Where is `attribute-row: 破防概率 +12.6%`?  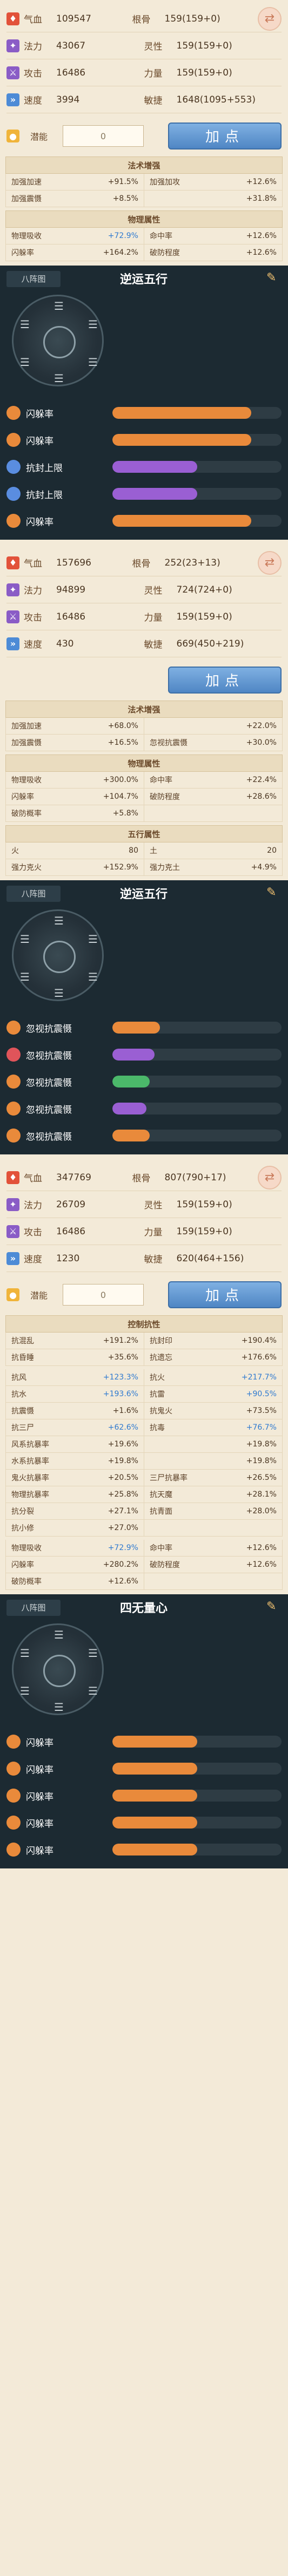 attribute-row: 破防概率 +12.6% is located at coordinates (144, 1581).